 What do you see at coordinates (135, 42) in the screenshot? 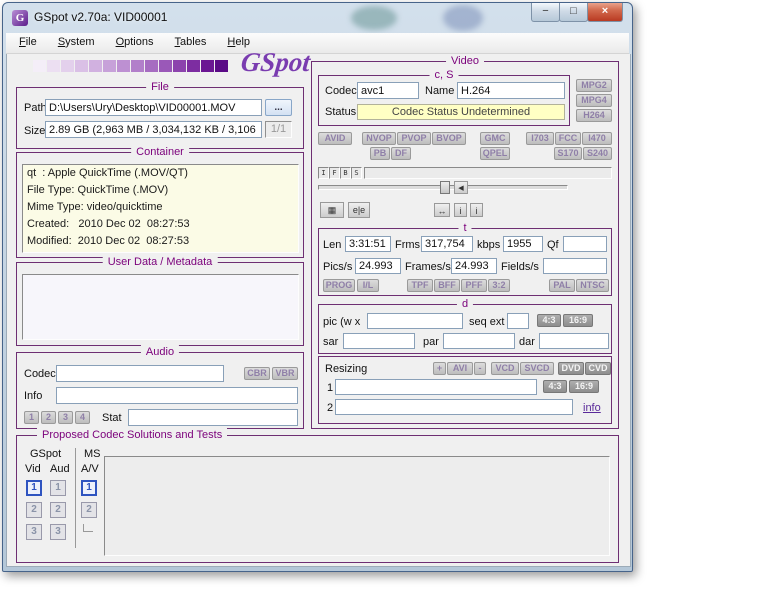
I see `menu-options: Options` at bounding box center [135, 42].